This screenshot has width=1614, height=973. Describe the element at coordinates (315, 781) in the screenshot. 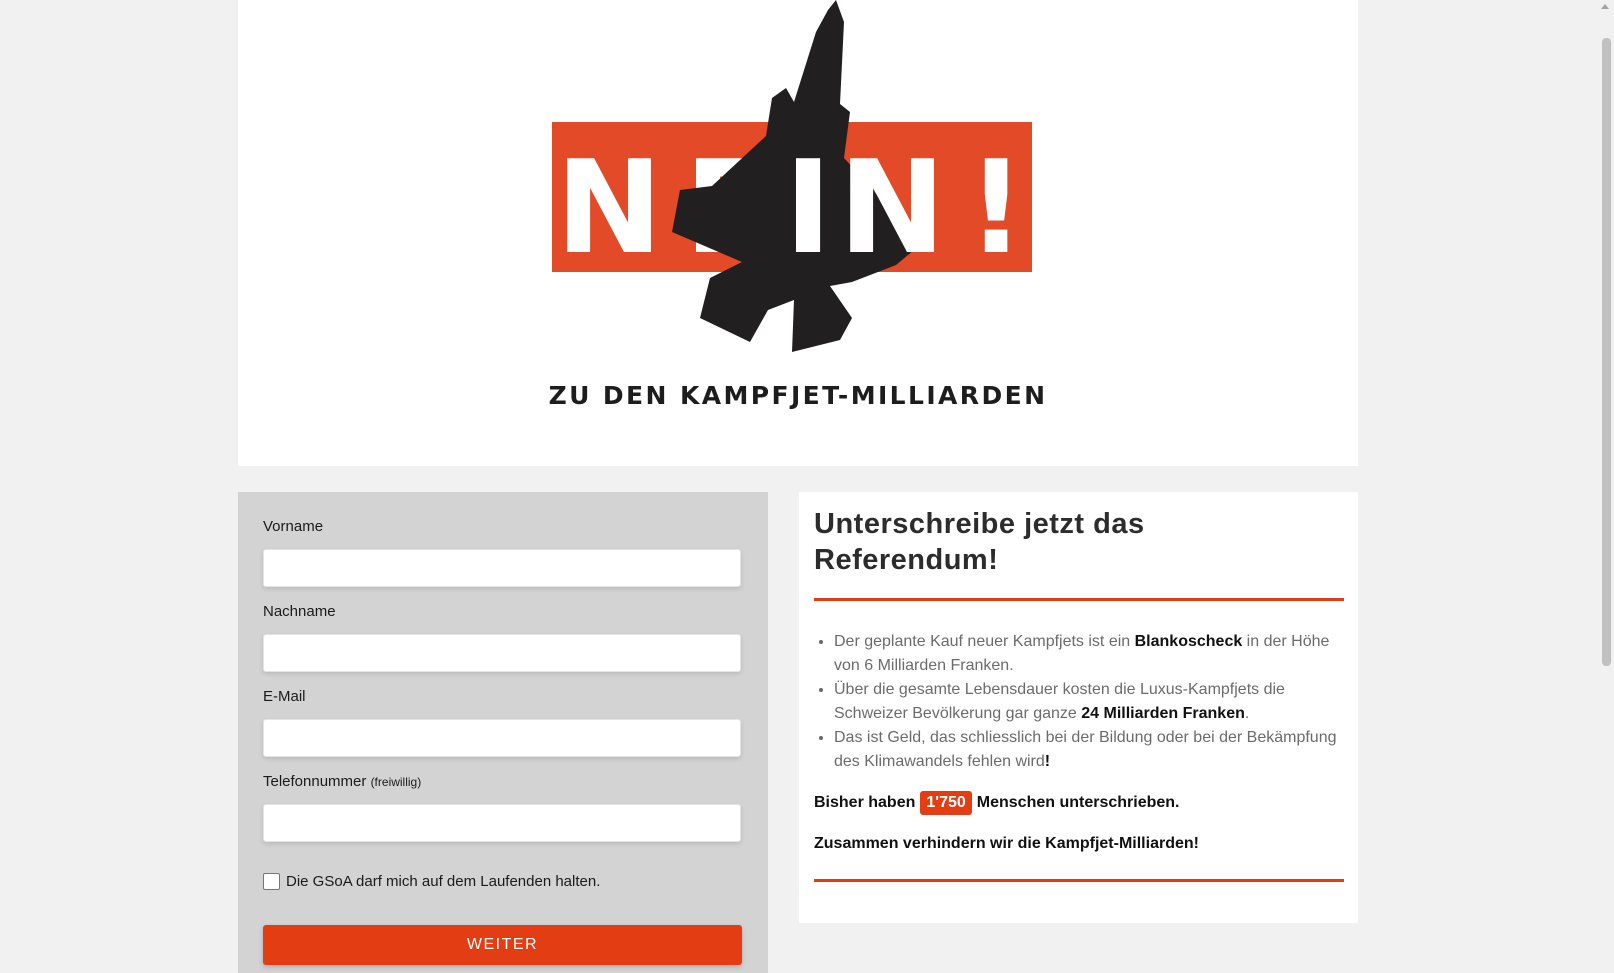

I see `phone-label-text: Telefonnummer` at that location.